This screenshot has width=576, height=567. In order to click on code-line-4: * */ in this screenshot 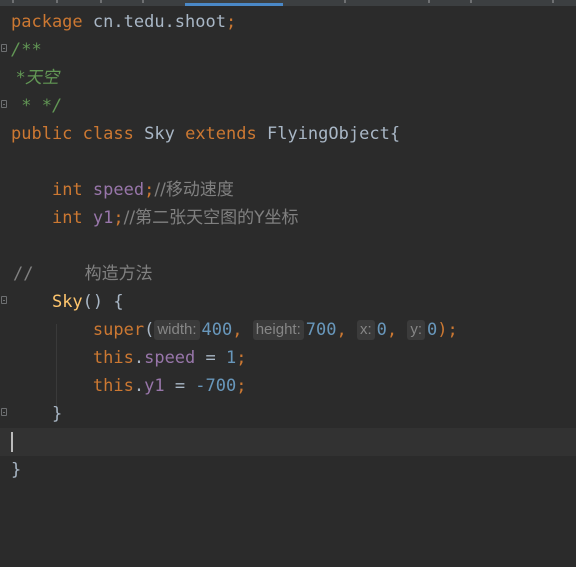, I will do `click(36, 106)`.